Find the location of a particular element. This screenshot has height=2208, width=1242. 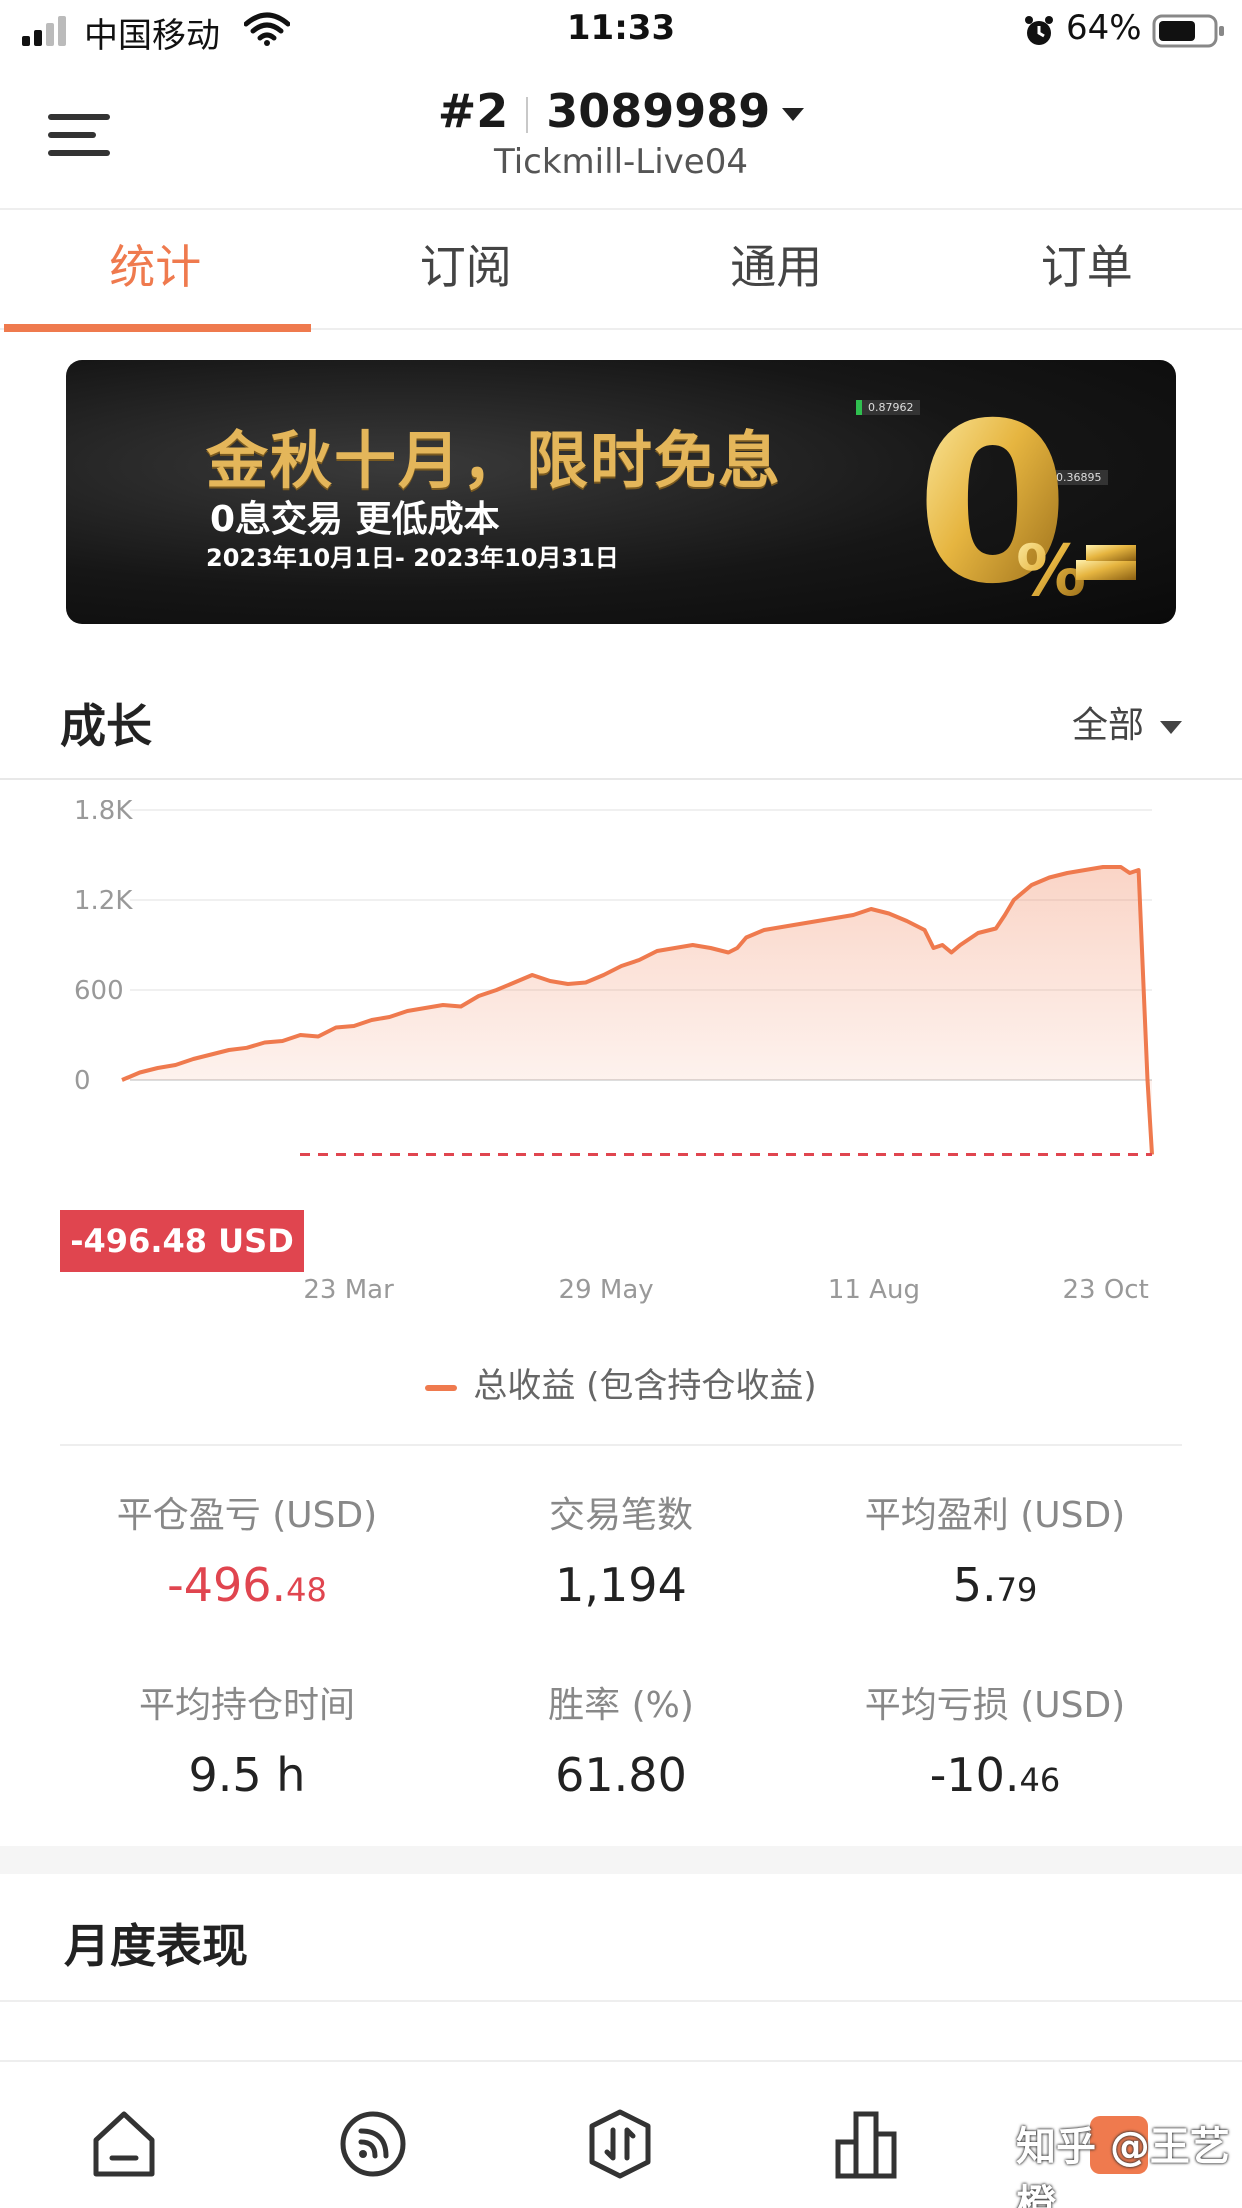

x-tick-label: 23 Oct is located at coordinates (1105, 1290).